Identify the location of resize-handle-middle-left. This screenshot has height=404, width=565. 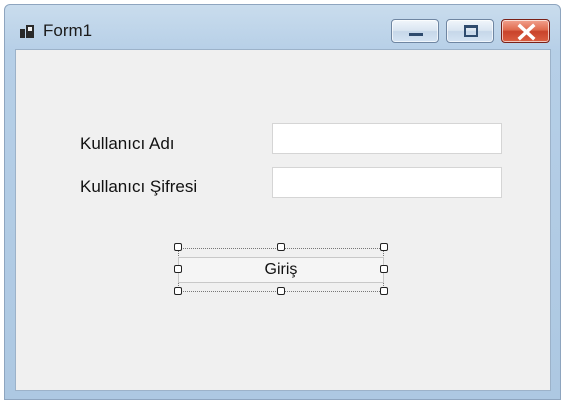
(178, 269).